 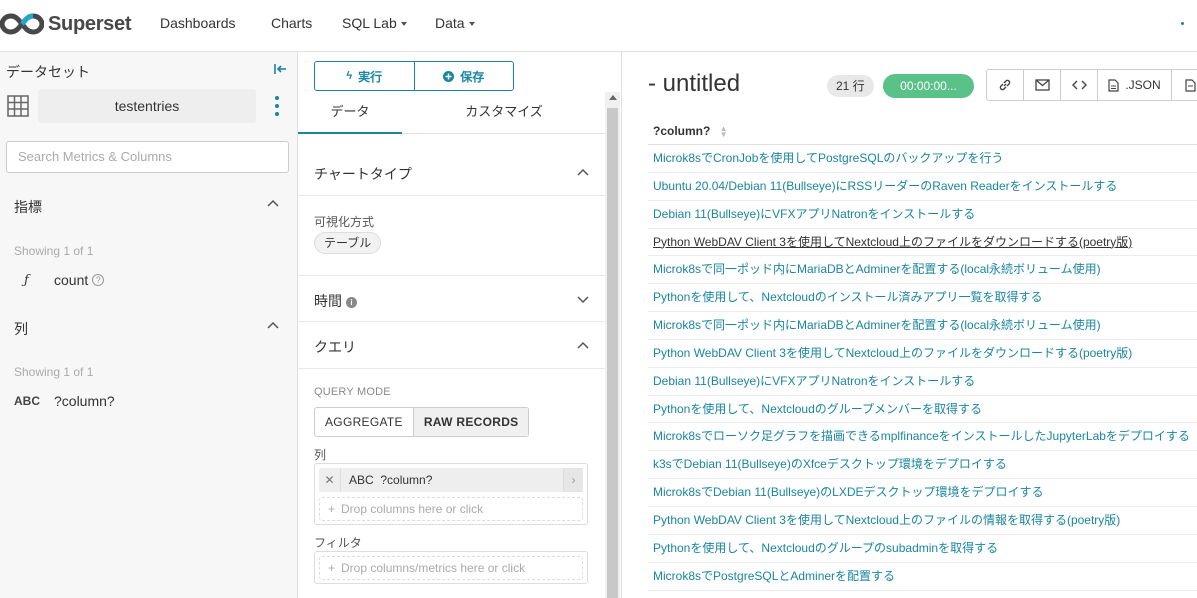 What do you see at coordinates (198, 23) in the screenshot?
I see `nav-dashboards: Dashboards` at bounding box center [198, 23].